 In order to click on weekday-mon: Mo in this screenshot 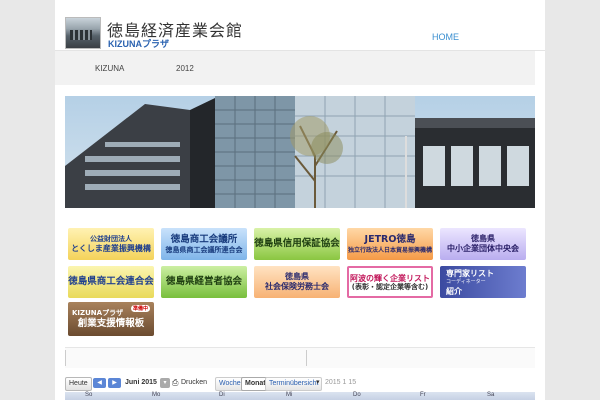, I will do `click(156, 395)`.